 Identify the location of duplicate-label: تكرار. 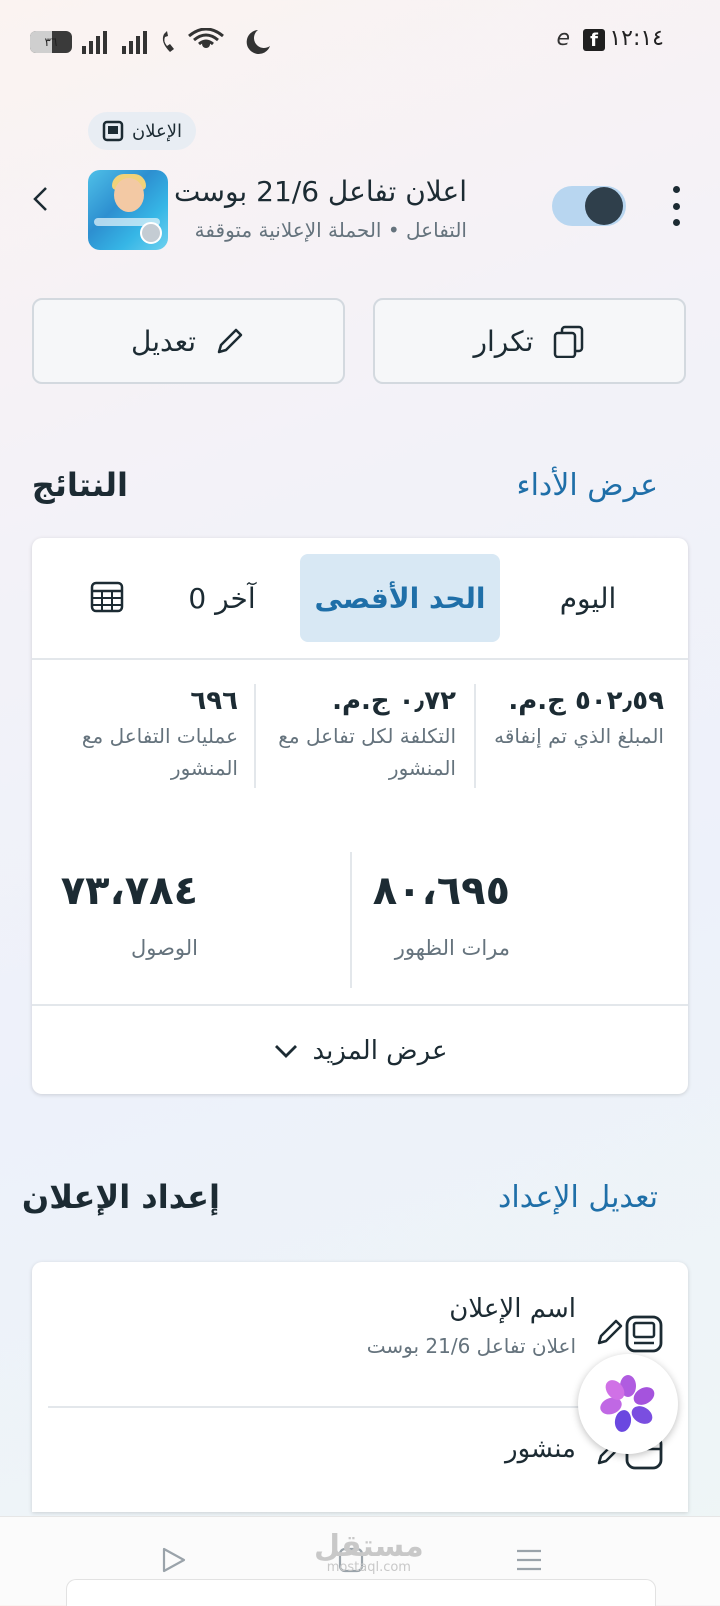
(503, 341).